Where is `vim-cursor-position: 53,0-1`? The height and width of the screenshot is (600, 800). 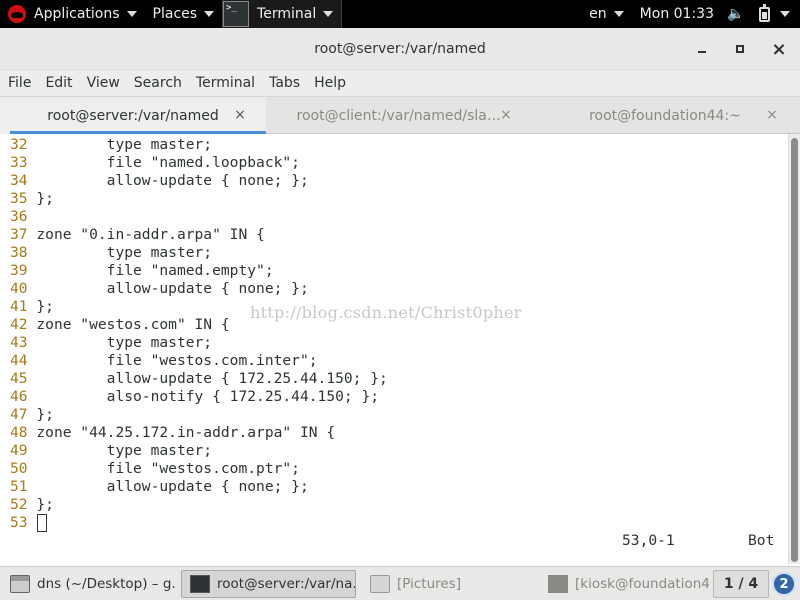
vim-cursor-position: 53,0-1 is located at coordinates (648, 540).